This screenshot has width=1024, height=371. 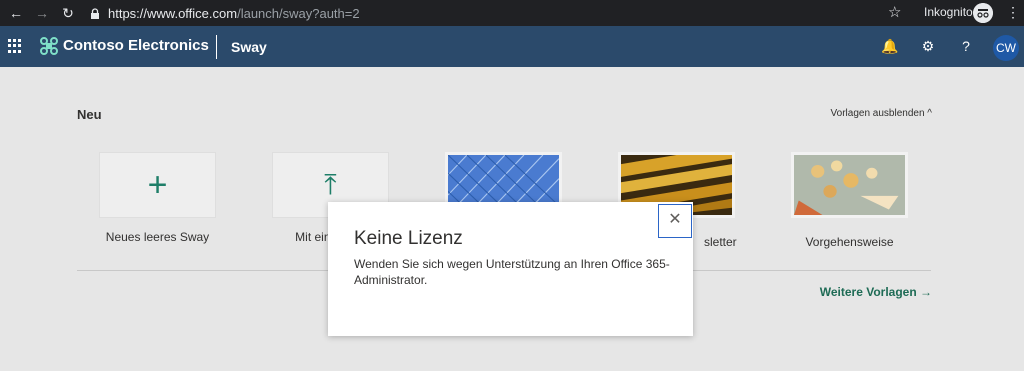 What do you see at coordinates (249, 47) in the screenshot?
I see `app-name: Sway` at bounding box center [249, 47].